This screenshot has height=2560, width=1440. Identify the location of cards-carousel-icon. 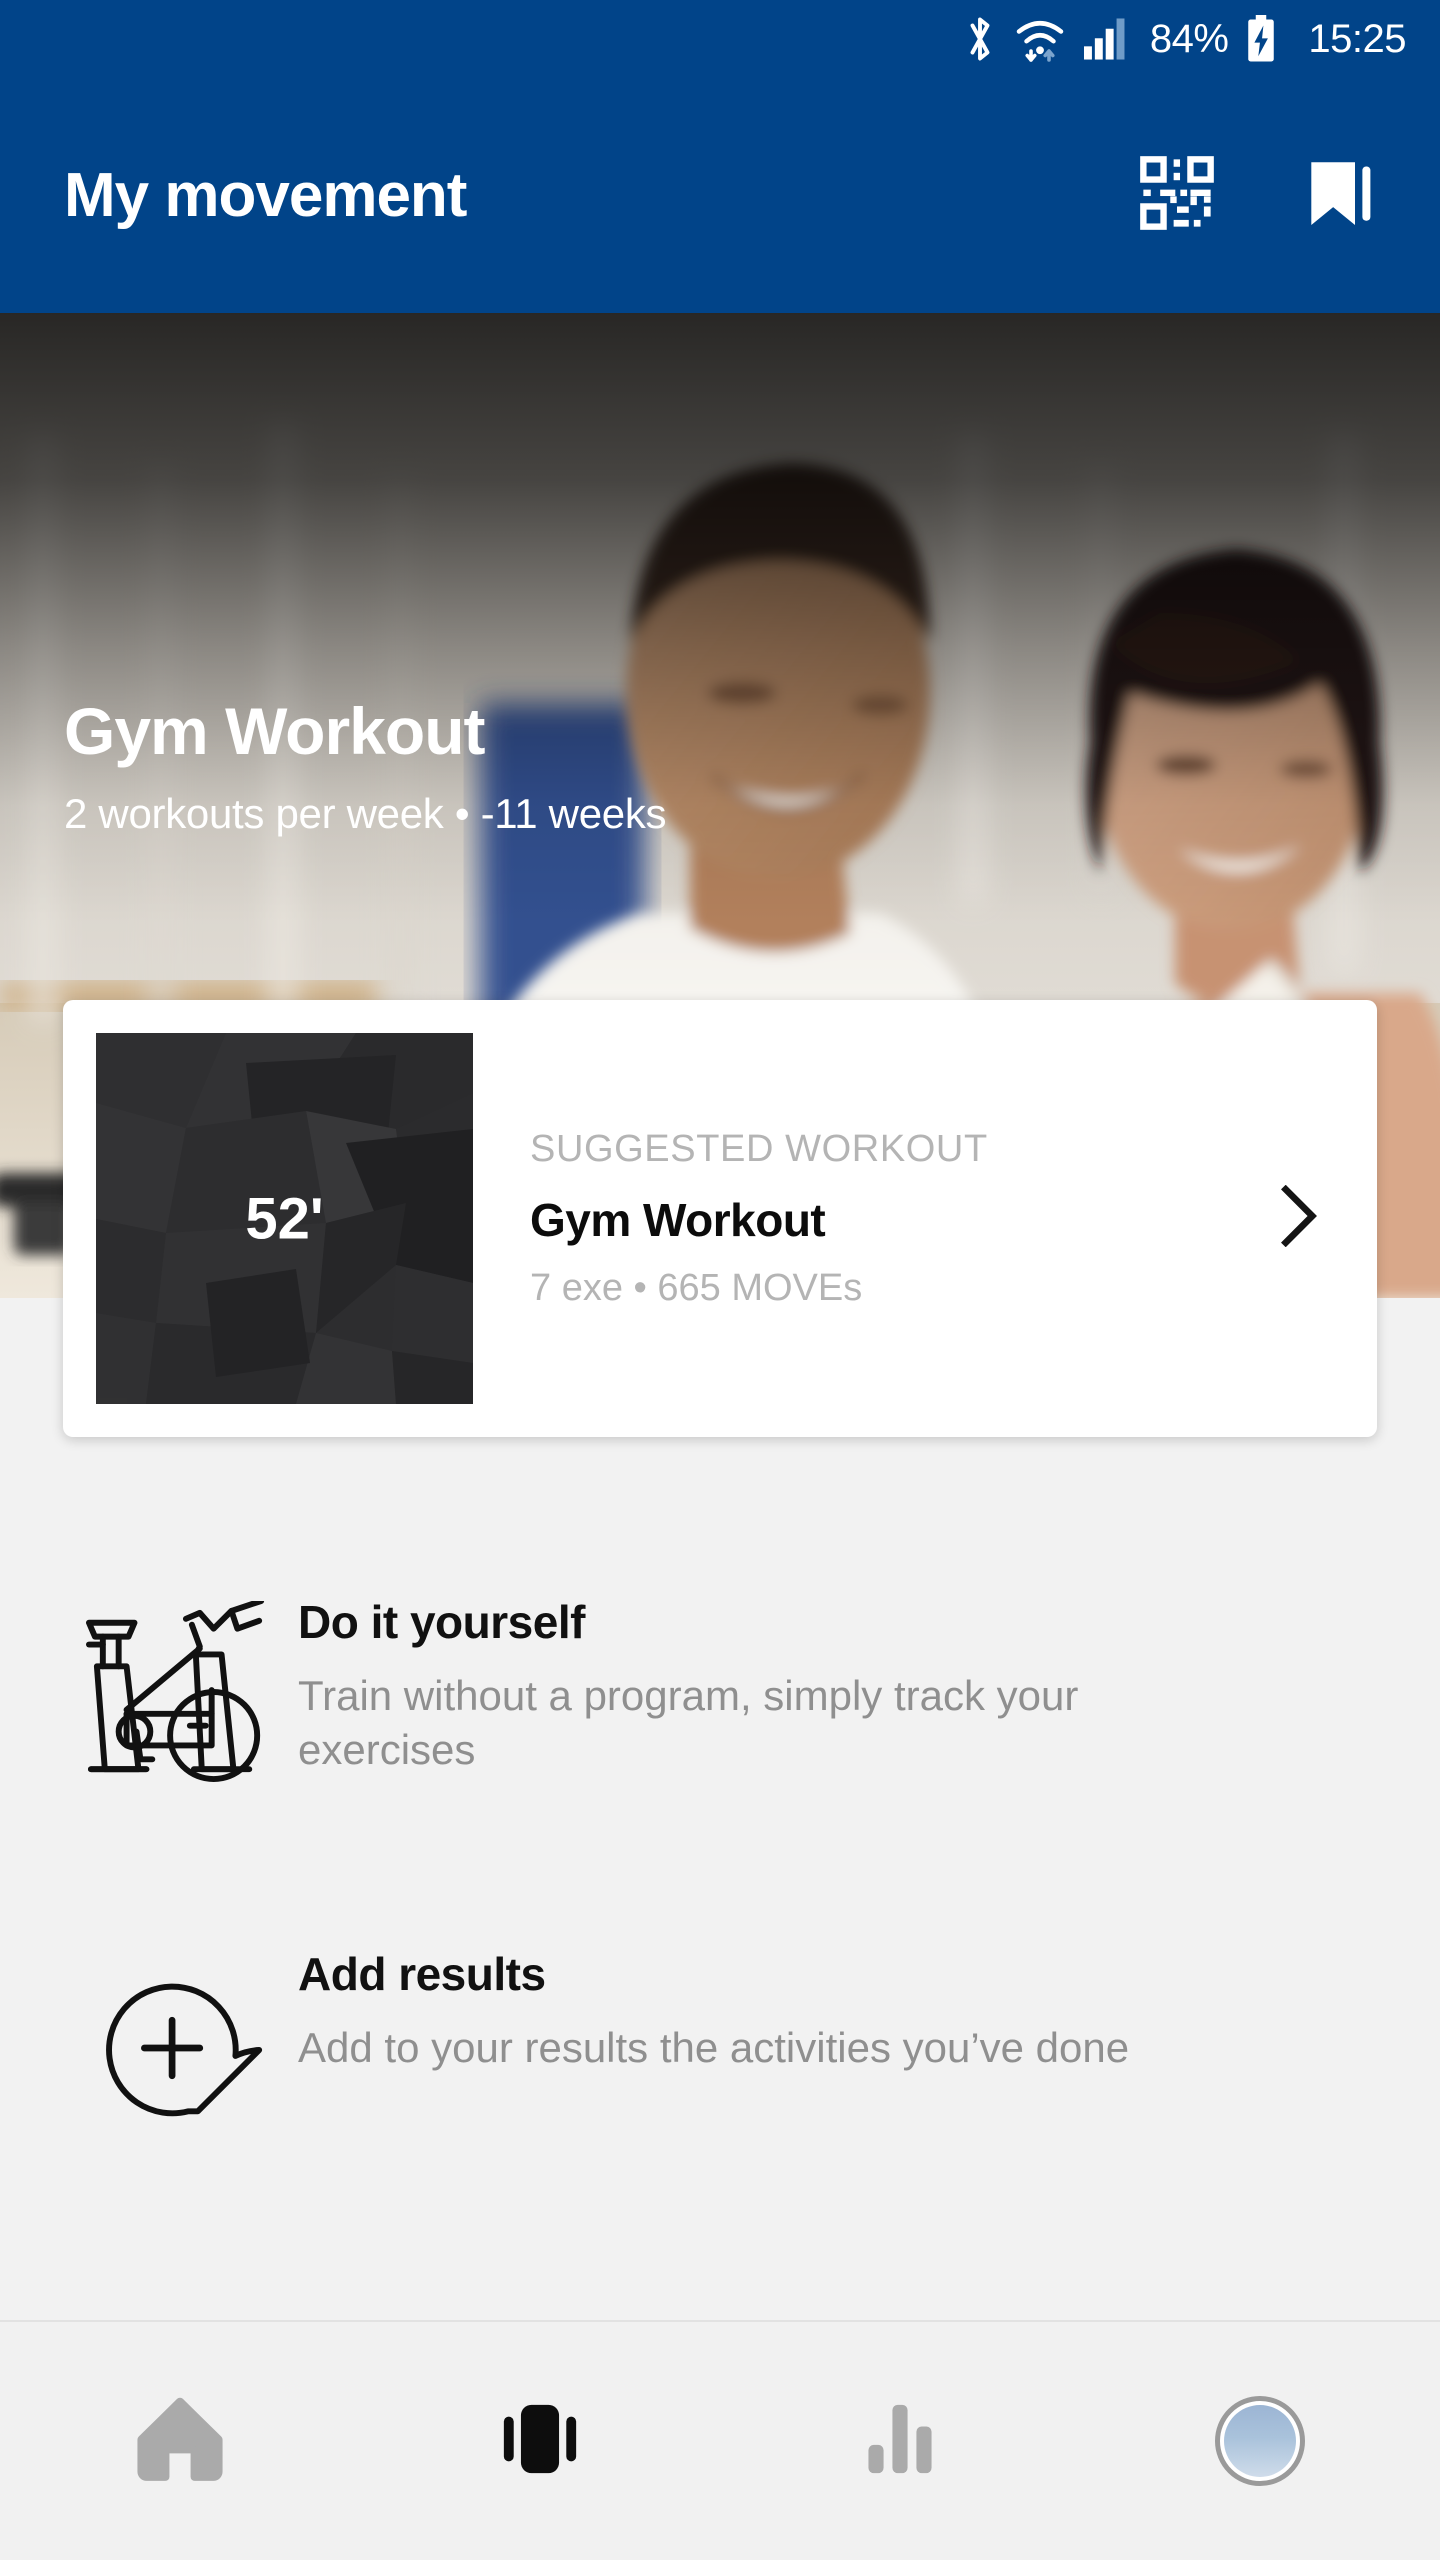
(540, 2441).